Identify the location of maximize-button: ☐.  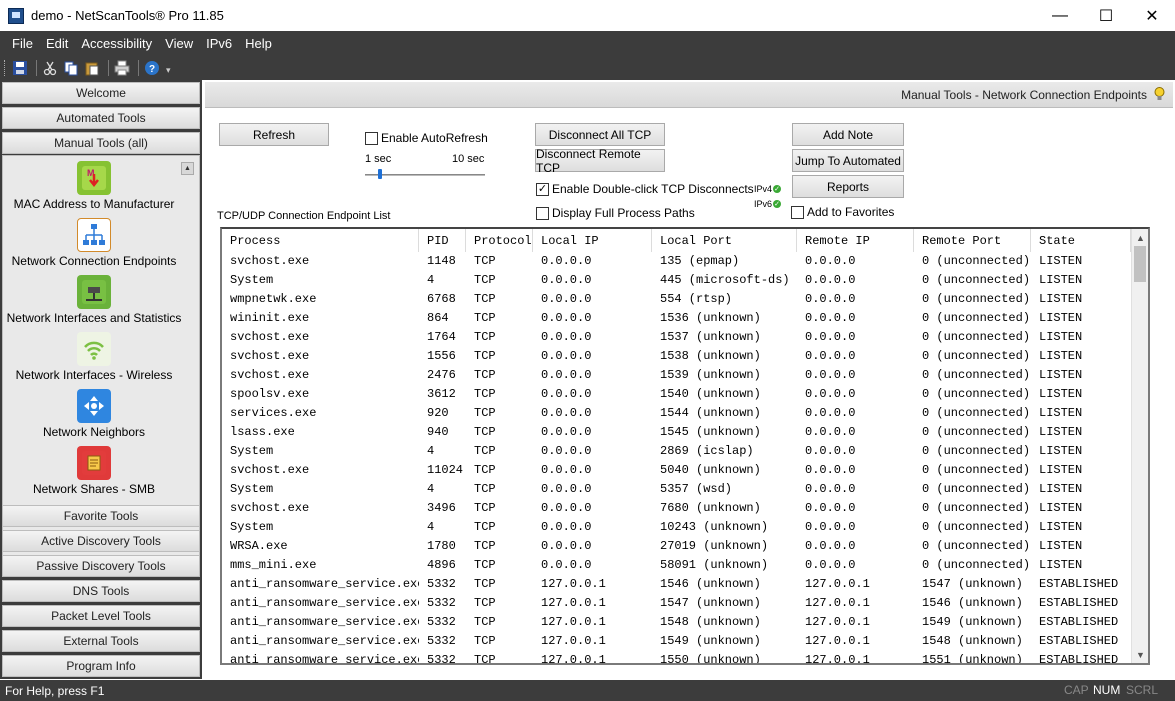
(1106, 15).